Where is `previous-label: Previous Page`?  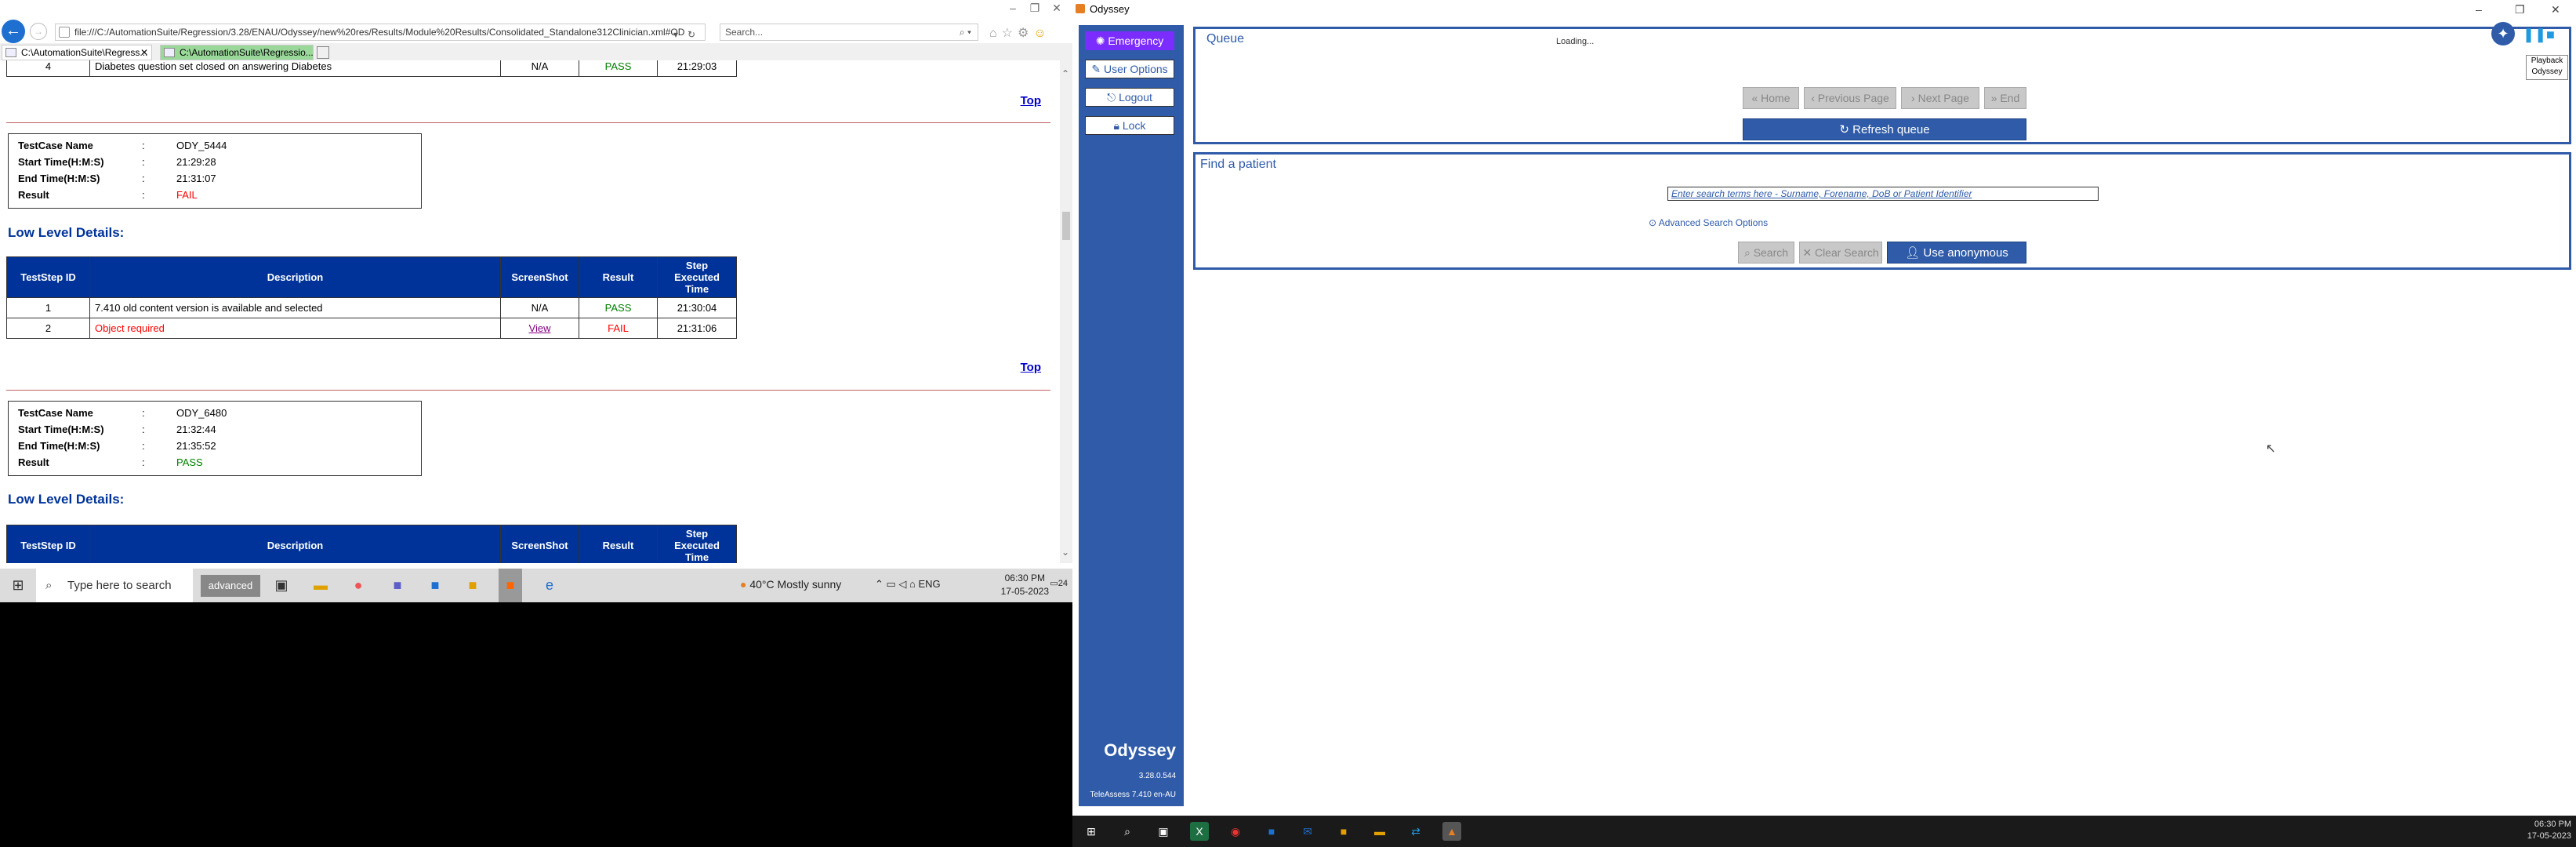 previous-label: Previous Page is located at coordinates (1853, 98).